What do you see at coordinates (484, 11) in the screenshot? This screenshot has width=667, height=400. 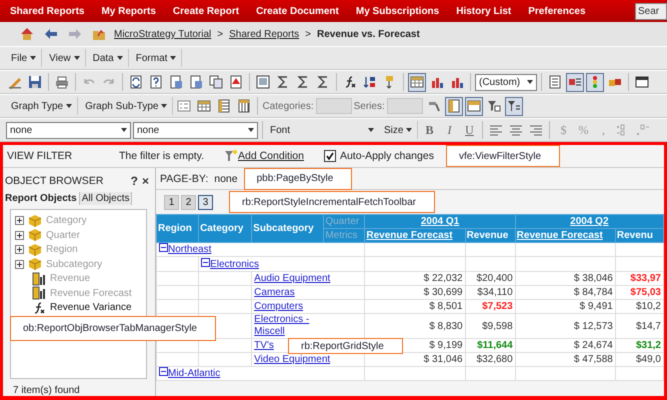 I see `nav-link: History List` at bounding box center [484, 11].